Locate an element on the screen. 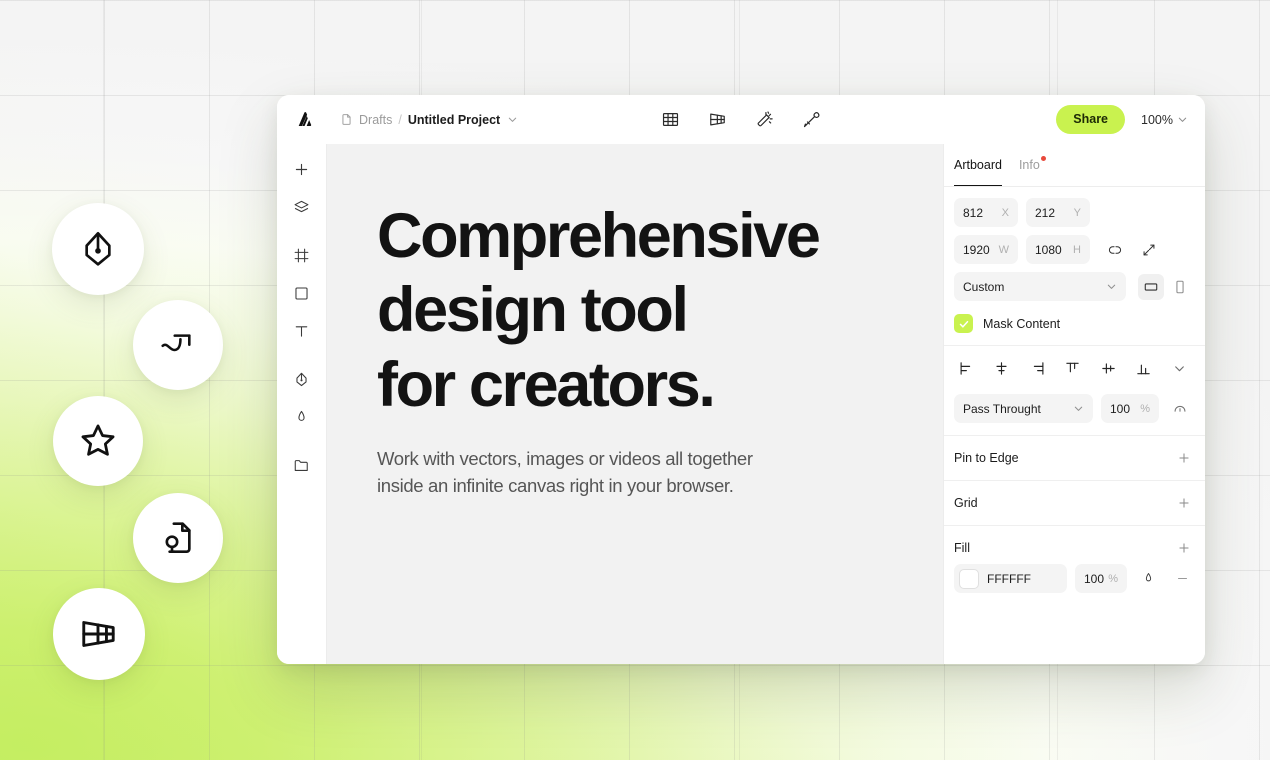 The height and width of the screenshot is (760, 1270). blend-section: Pass Throught 100 % is located at coordinates (1074, 412).